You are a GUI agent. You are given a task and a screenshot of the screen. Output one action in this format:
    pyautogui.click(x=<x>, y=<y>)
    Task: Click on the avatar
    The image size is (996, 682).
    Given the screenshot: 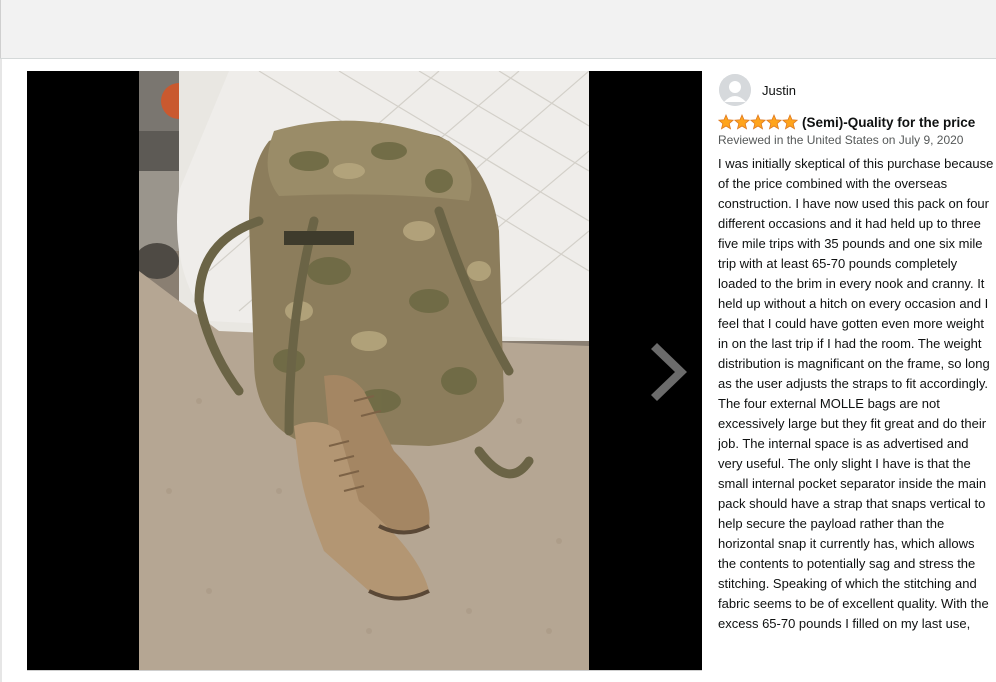 What is the action you would take?
    pyautogui.click(x=735, y=90)
    